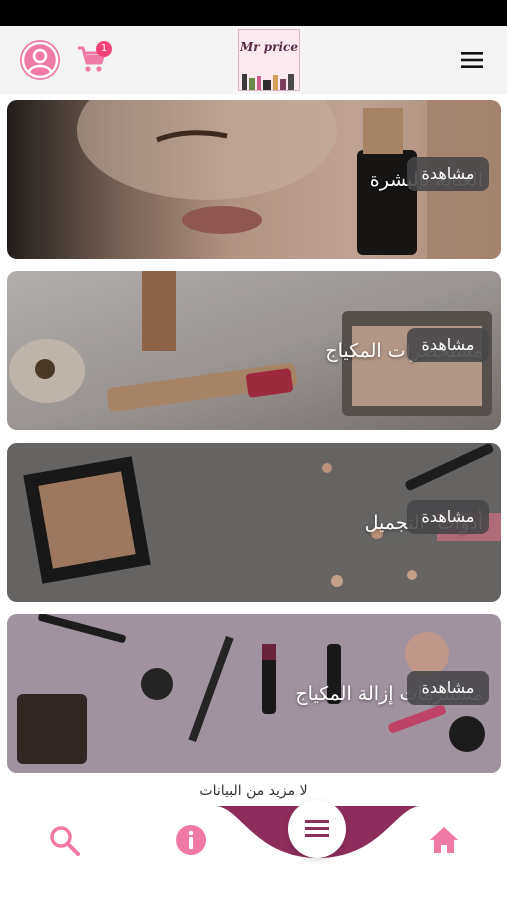 The width and height of the screenshot is (507, 900). What do you see at coordinates (444, 840) in the screenshot?
I see `home-icon` at bounding box center [444, 840].